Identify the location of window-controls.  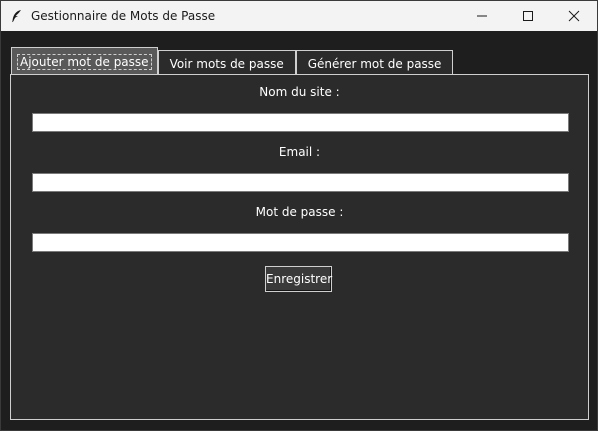
(528, 16).